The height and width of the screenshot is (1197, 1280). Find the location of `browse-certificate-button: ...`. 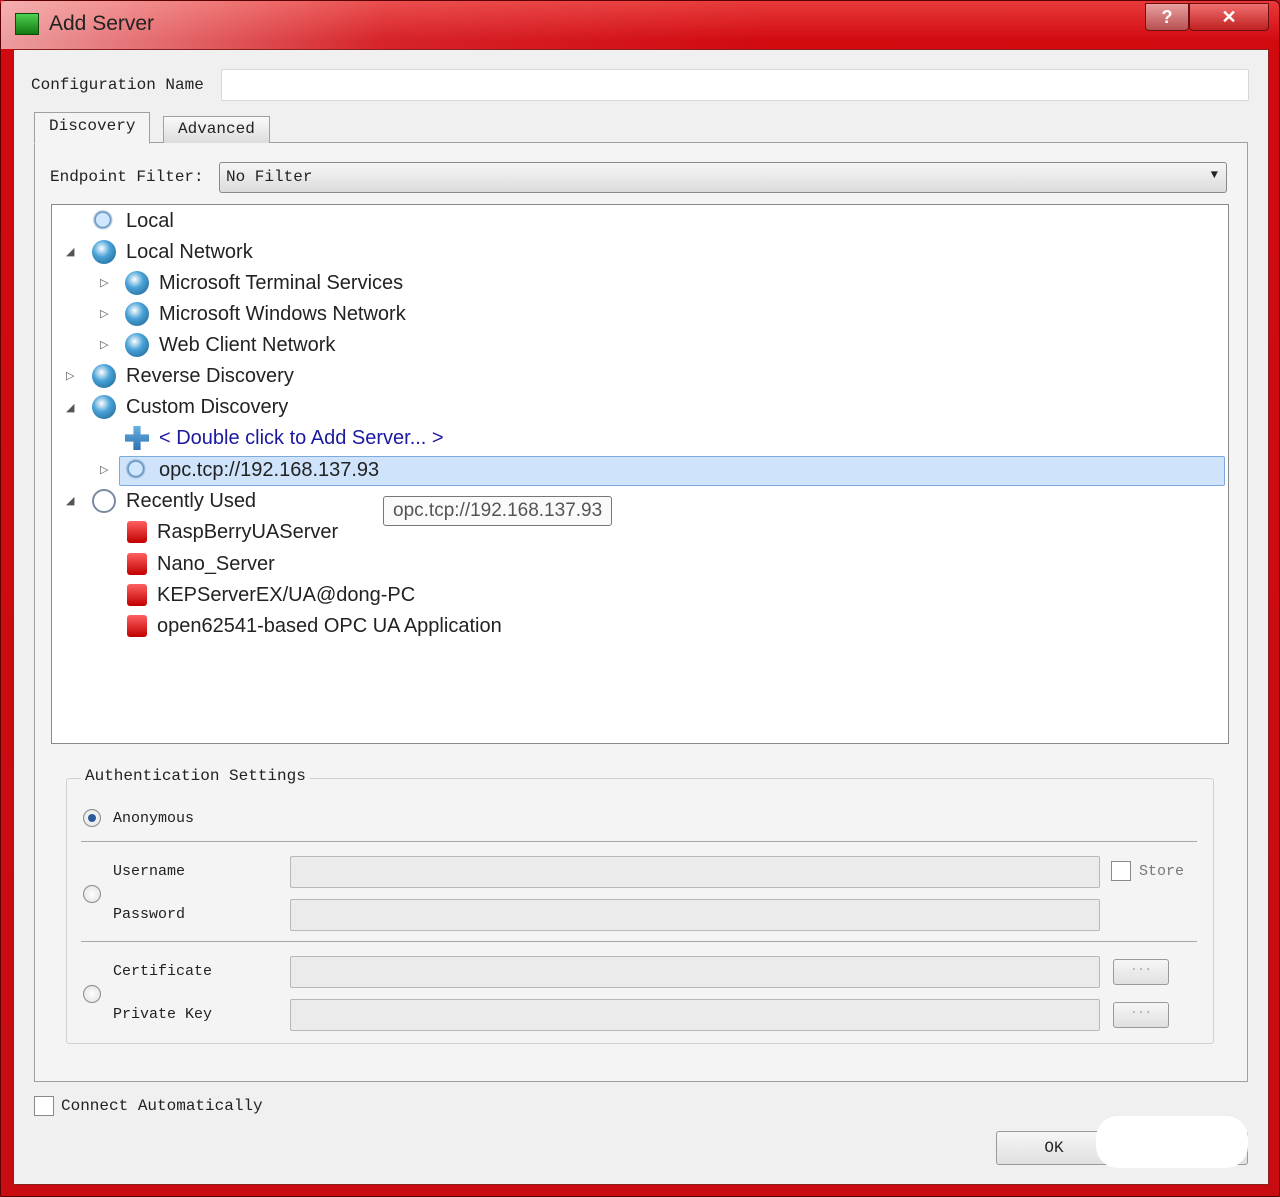

browse-certificate-button: ... is located at coordinates (1141, 972).